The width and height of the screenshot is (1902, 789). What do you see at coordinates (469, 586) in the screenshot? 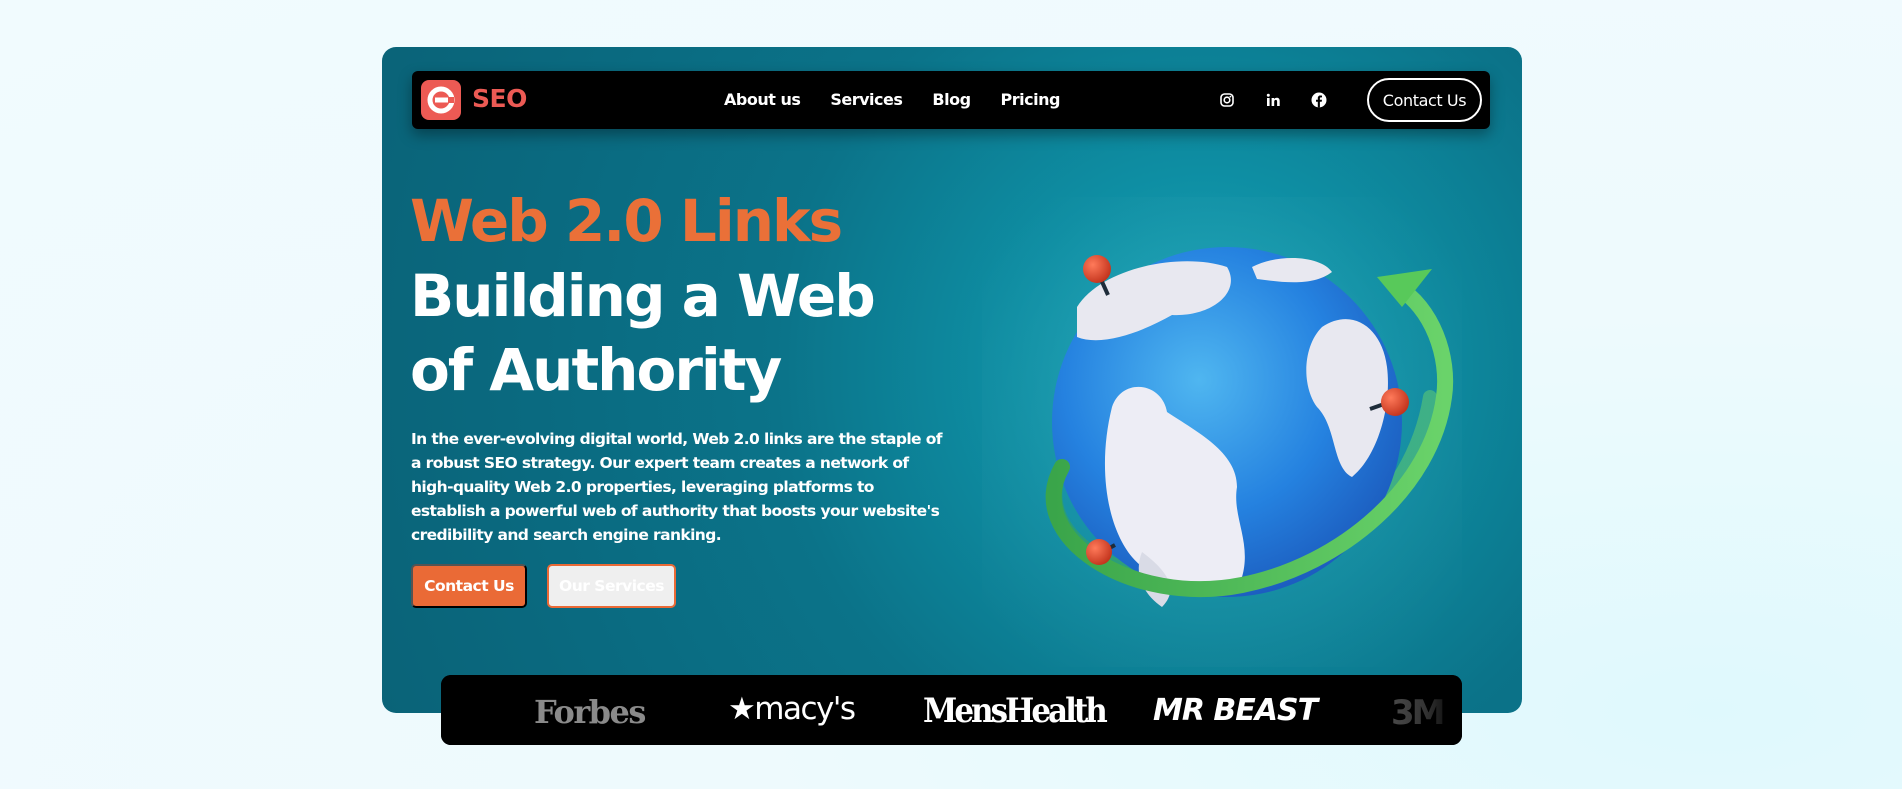
I see `contact-us-button: Contact Us` at bounding box center [469, 586].